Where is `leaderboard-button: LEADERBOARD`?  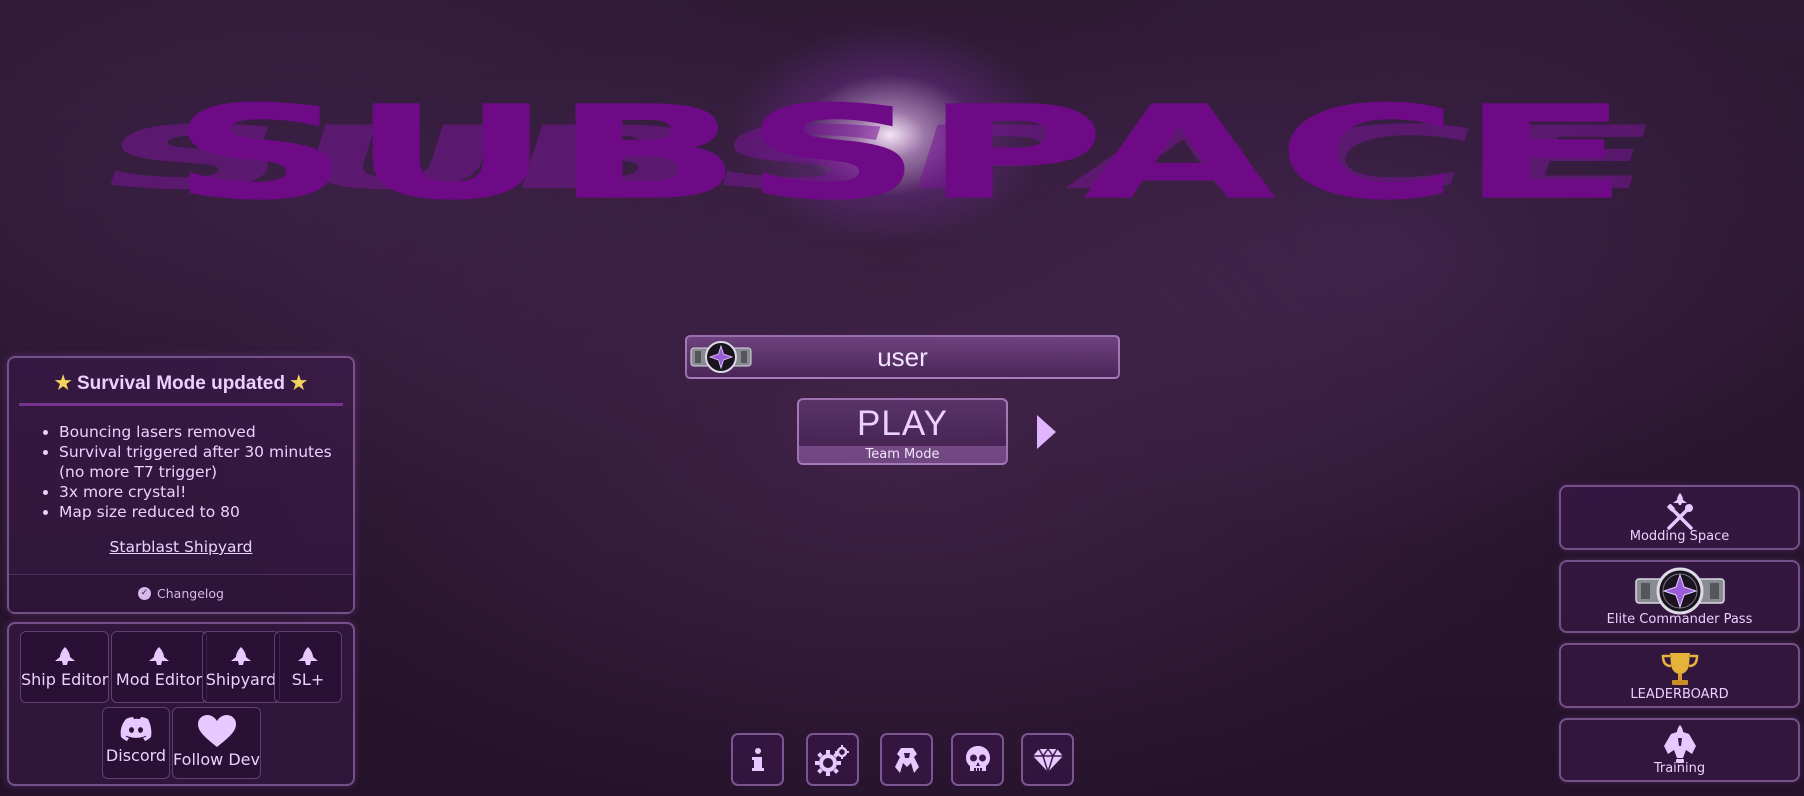
leaderboard-button: LEADERBOARD is located at coordinates (1679, 675).